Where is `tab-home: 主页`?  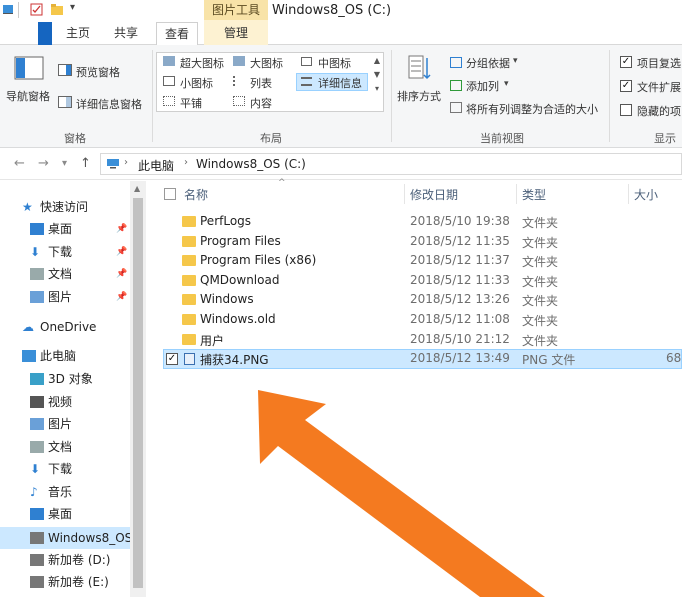
tab-home: 主页 is located at coordinates (78, 33).